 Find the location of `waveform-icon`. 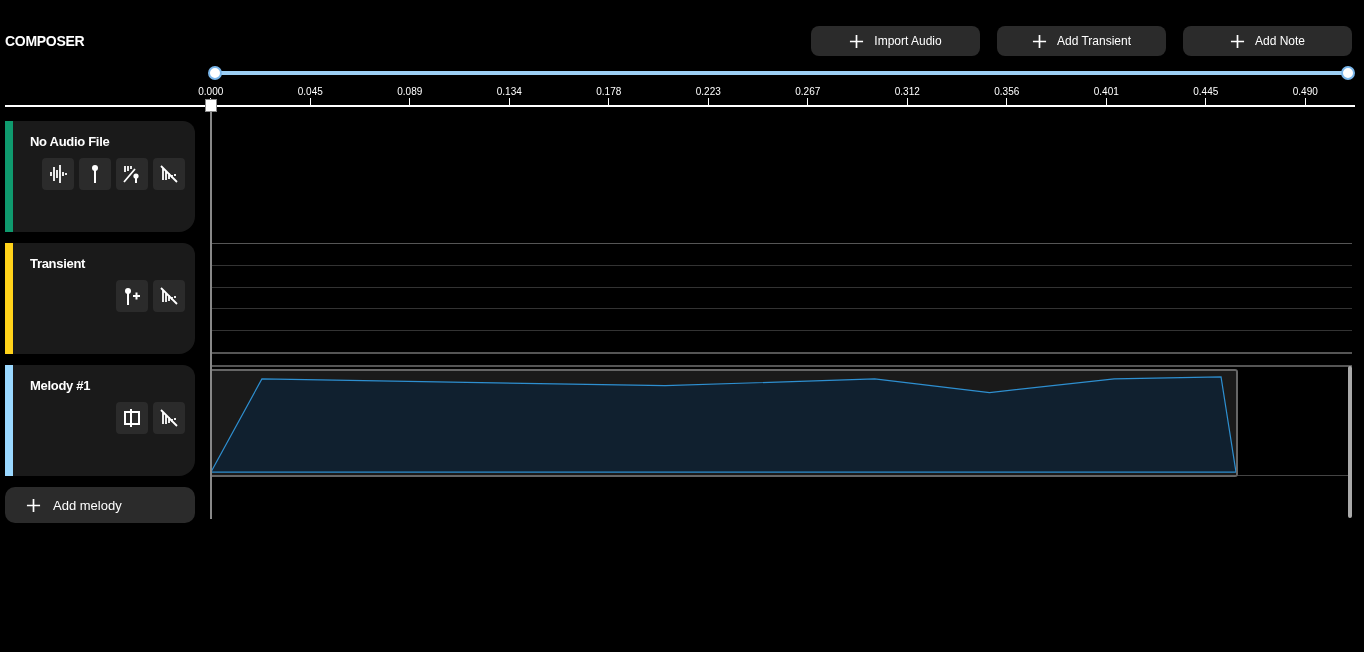

waveform-icon is located at coordinates (58, 174).